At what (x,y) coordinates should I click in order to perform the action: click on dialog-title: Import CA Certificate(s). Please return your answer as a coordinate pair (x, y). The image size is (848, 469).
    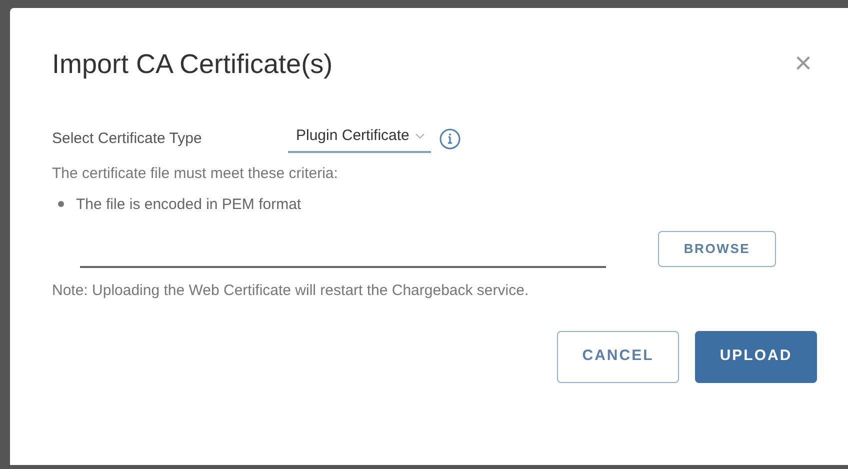
    Looking at the image, I should click on (192, 64).